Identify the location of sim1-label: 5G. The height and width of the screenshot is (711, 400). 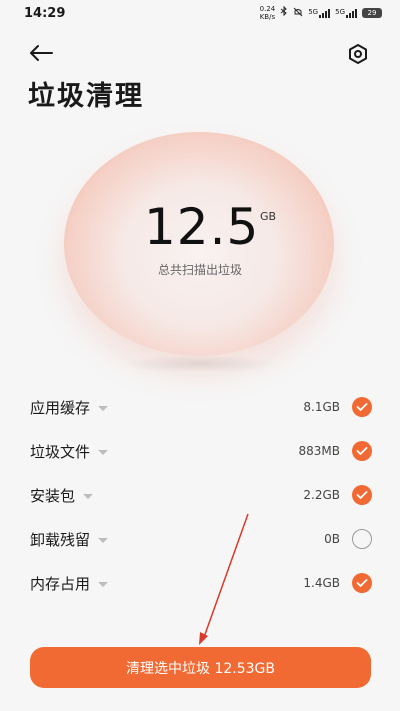
(313, 12).